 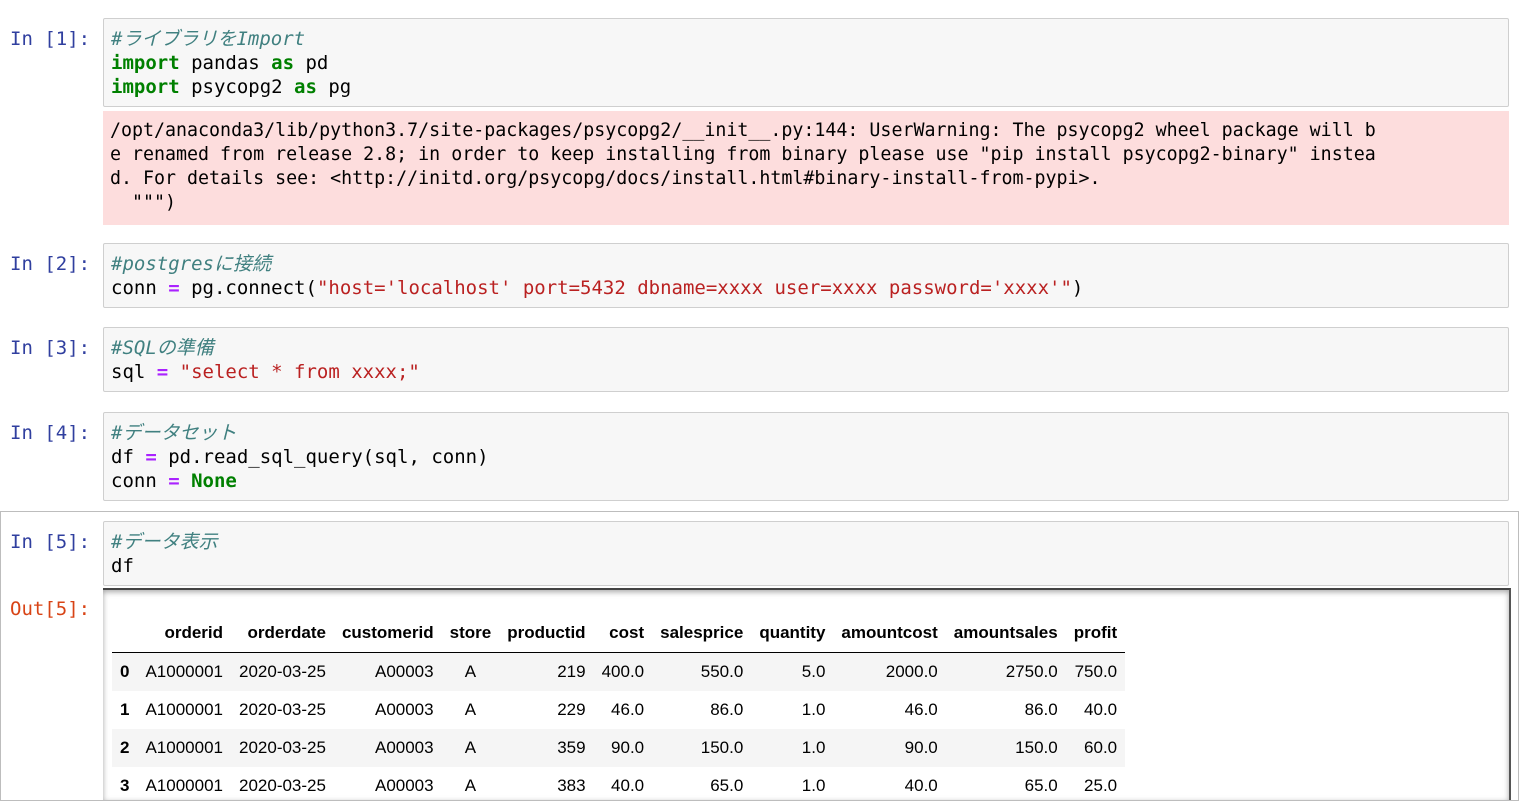 What do you see at coordinates (809, 457) in the screenshot?
I see `code-line: df = pd.read_sql_query(sql, conn)` at bounding box center [809, 457].